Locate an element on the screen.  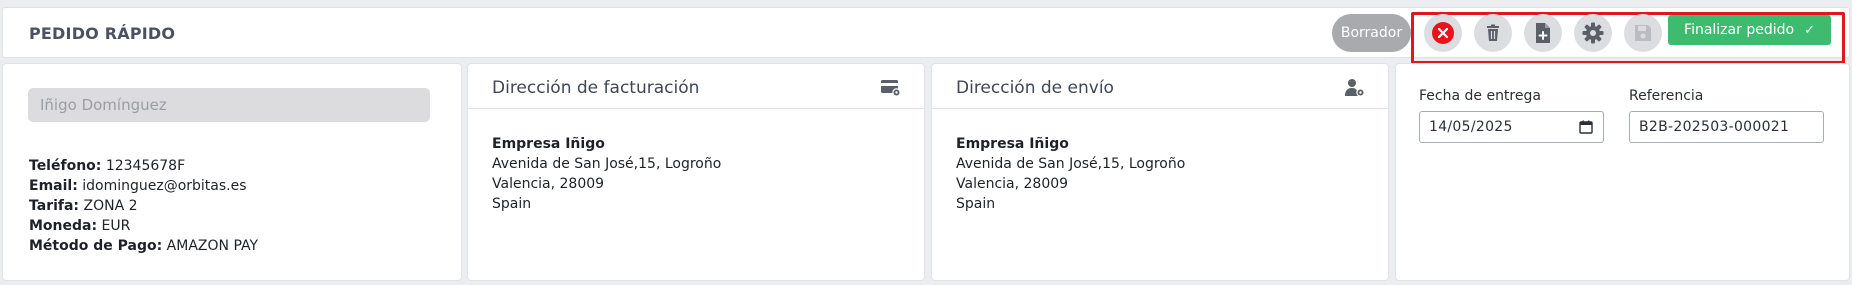
delivery-date-value: 14/05/2025 is located at coordinates (1471, 127).